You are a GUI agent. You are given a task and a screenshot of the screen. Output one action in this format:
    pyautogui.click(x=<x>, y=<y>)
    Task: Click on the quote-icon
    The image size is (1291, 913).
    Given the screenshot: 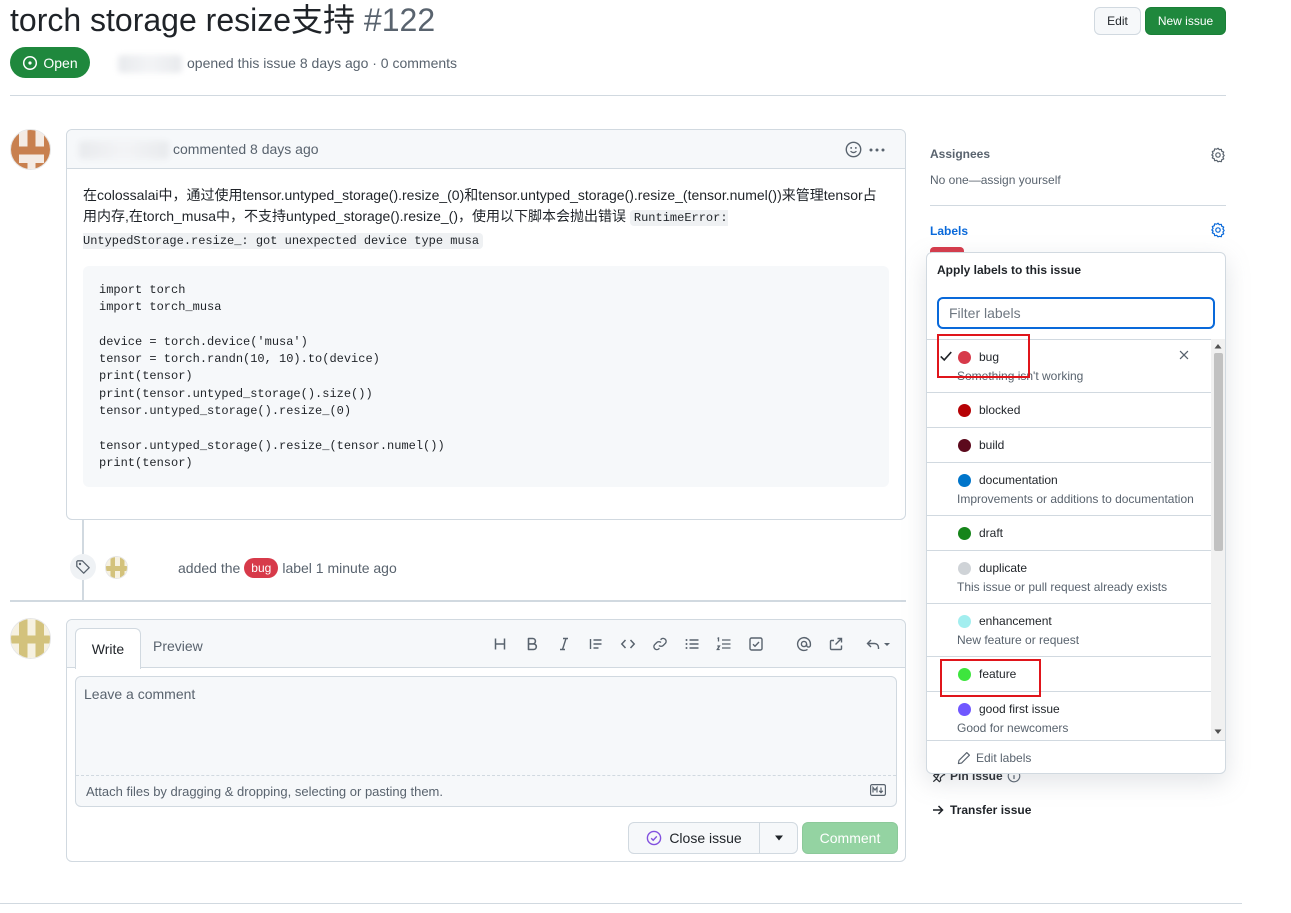 What is the action you would take?
    pyautogui.click(x=596, y=644)
    